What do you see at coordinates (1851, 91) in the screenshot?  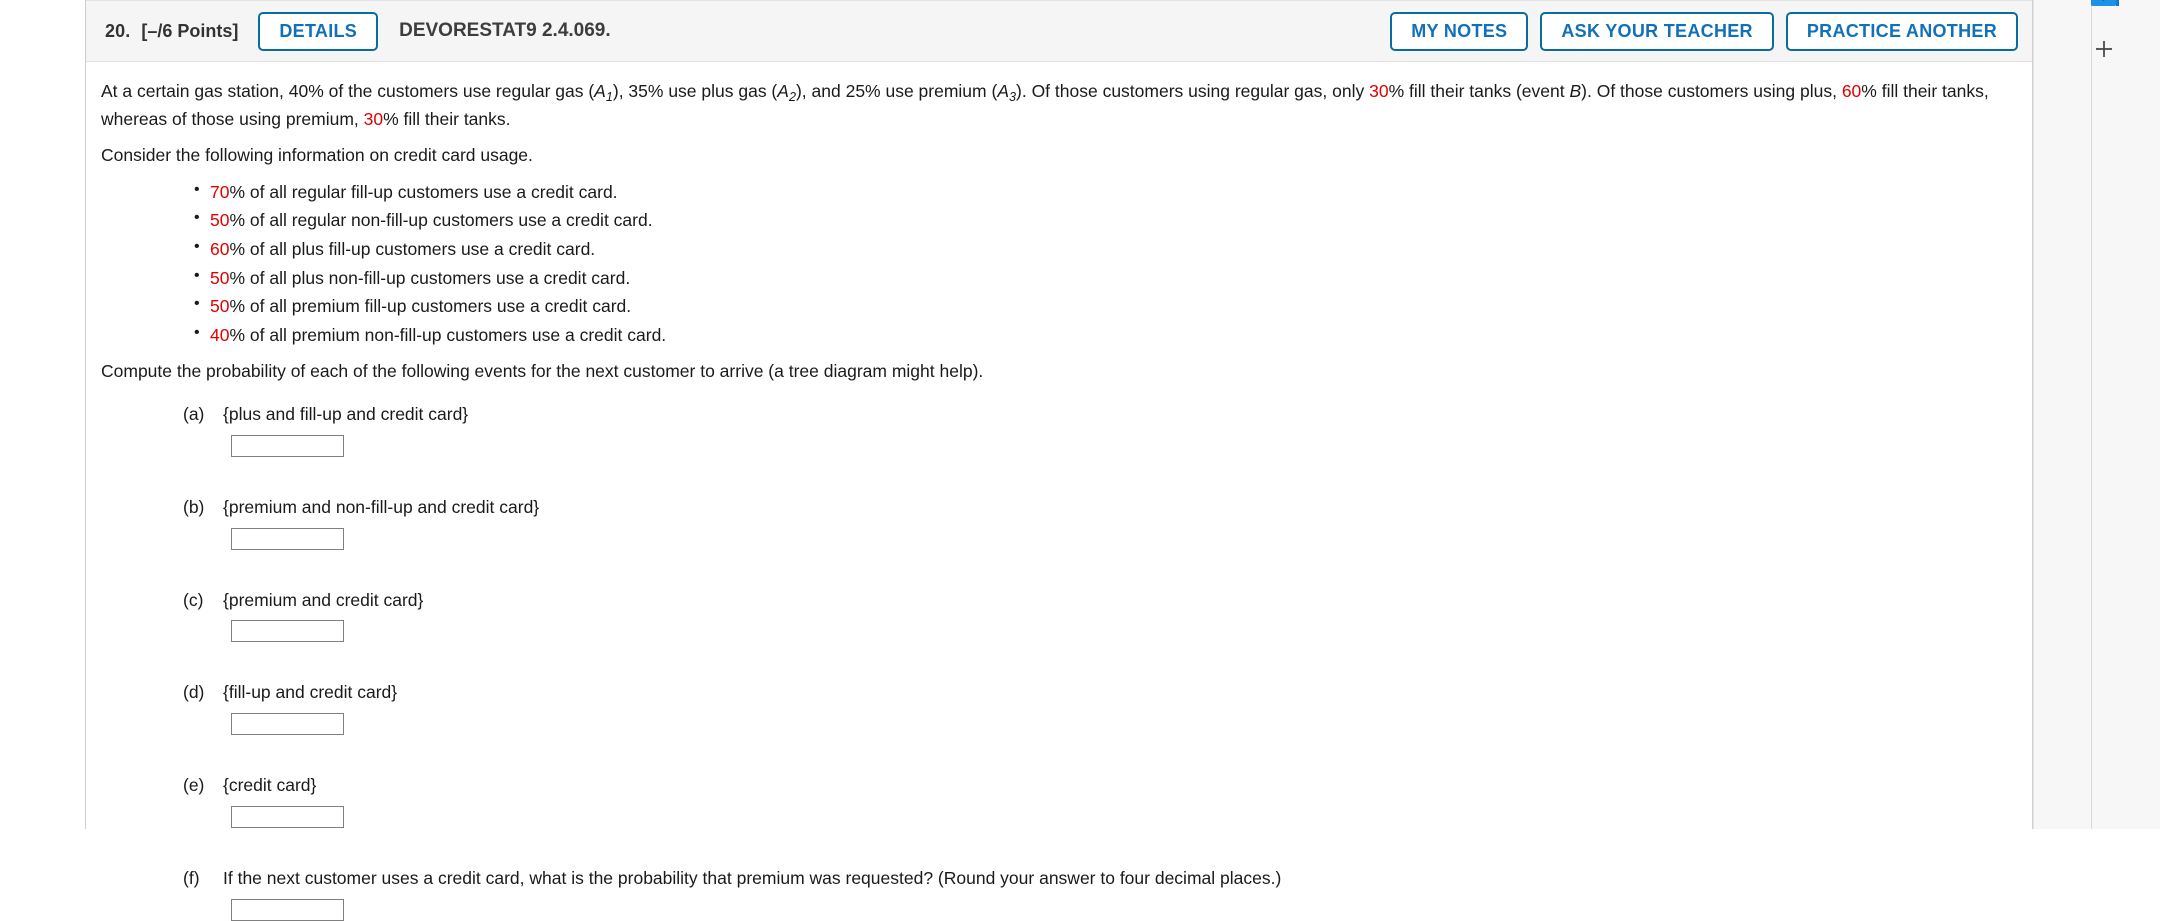 I see `pct-plus-fill: 60` at bounding box center [1851, 91].